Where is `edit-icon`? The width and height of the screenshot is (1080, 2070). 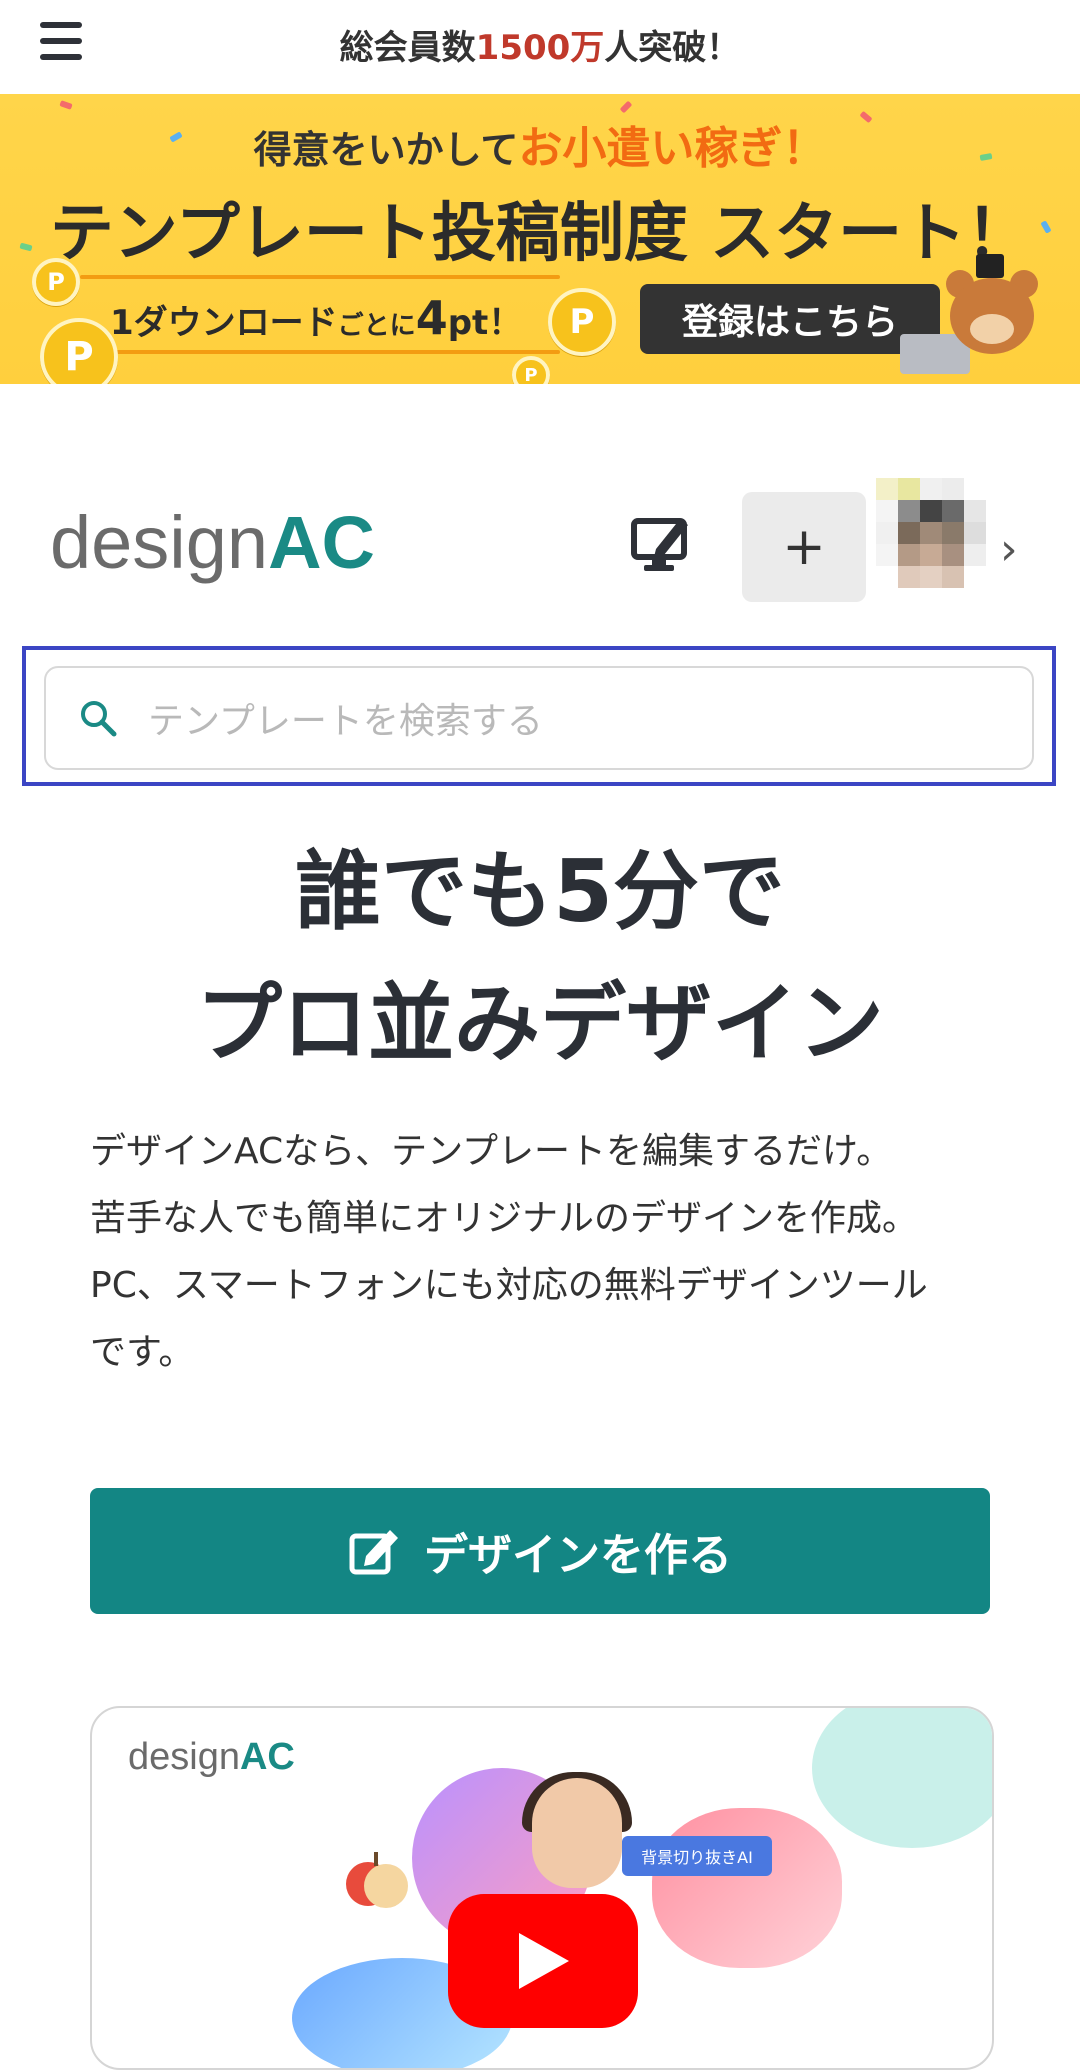 edit-icon is located at coordinates (373, 1552).